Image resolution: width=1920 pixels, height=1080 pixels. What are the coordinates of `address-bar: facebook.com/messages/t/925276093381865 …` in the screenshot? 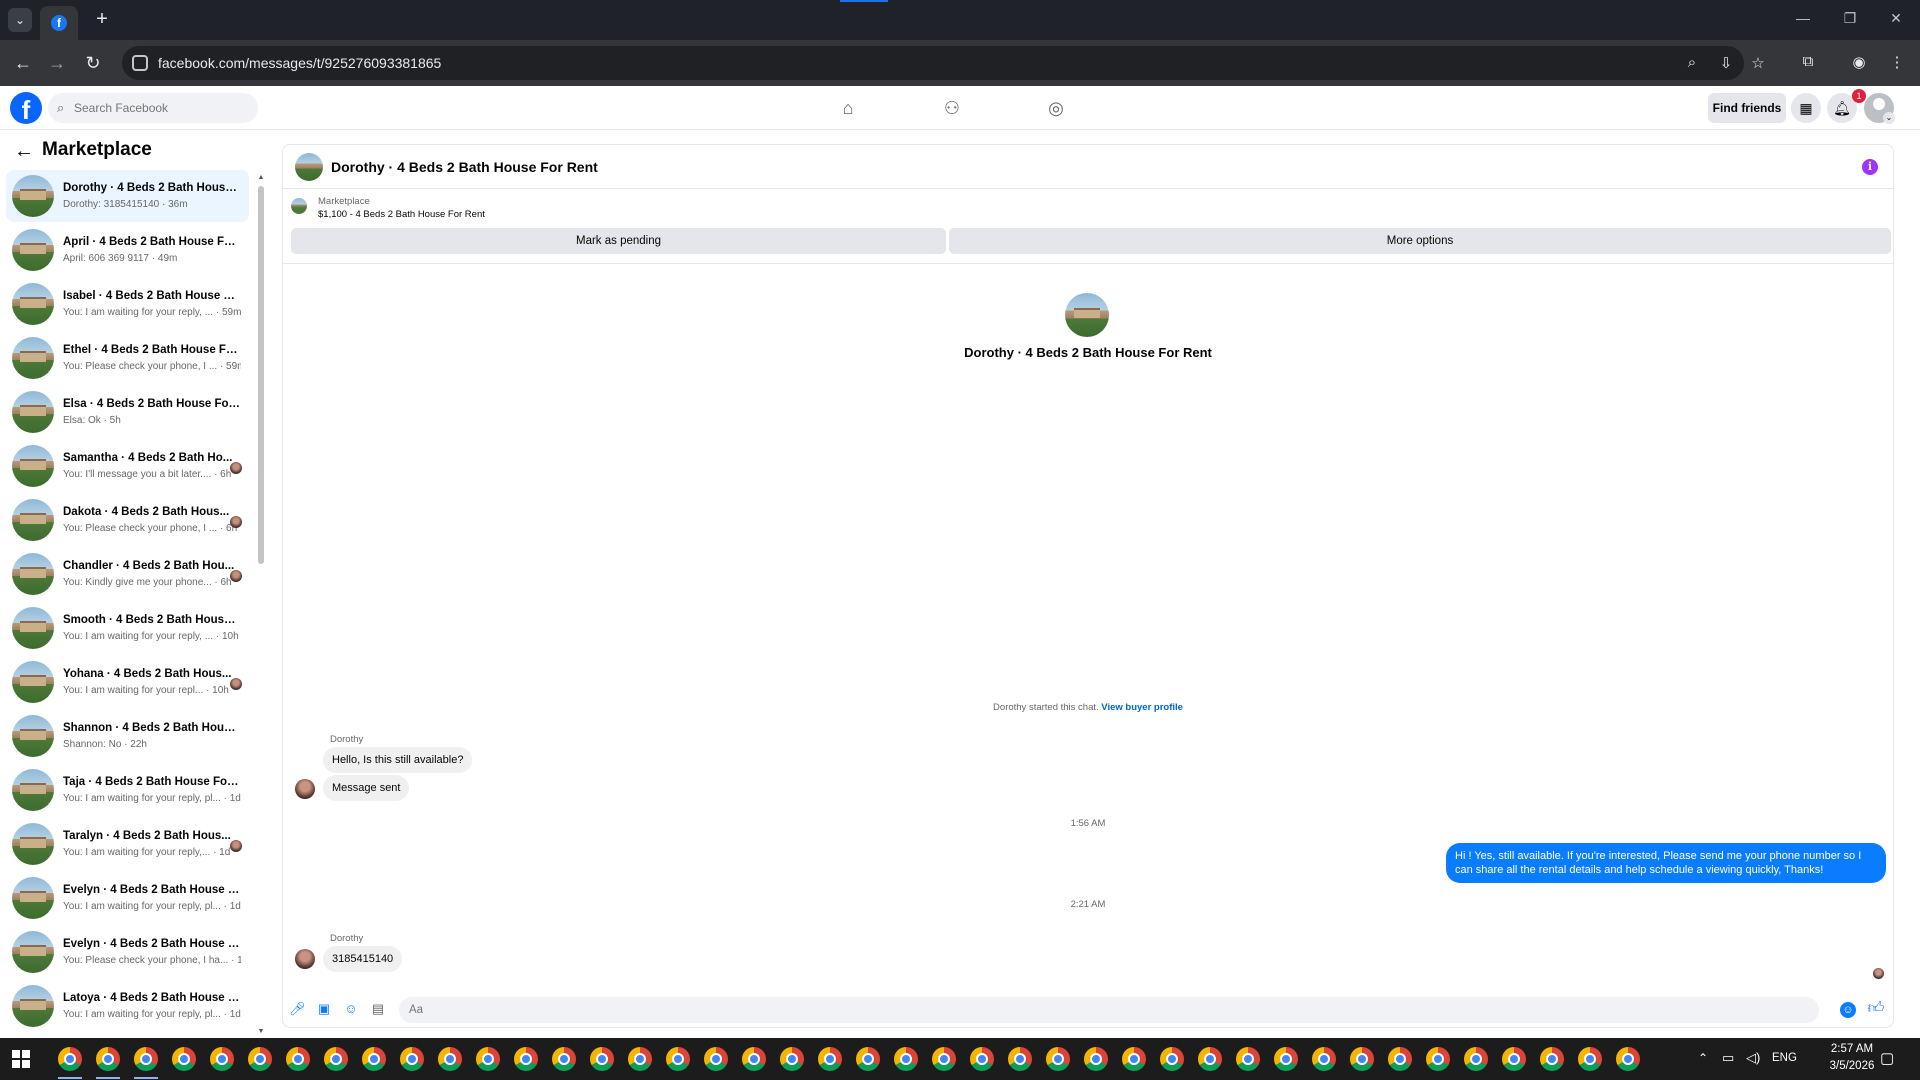 It's located at (943, 63).